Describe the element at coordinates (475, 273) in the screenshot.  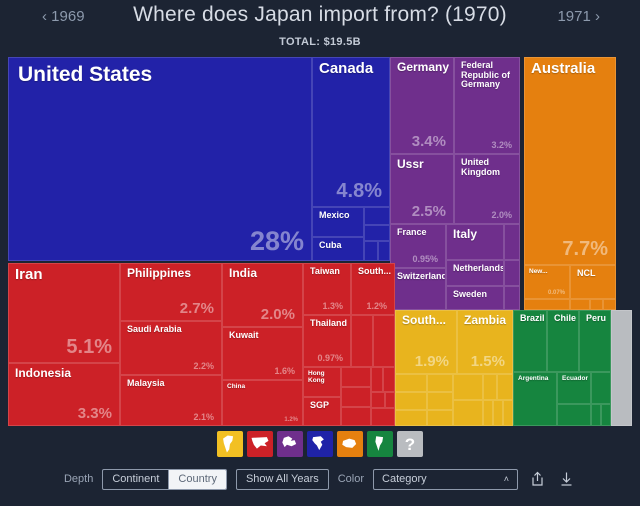
I see `treemap-cell: Netherlands` at that location.